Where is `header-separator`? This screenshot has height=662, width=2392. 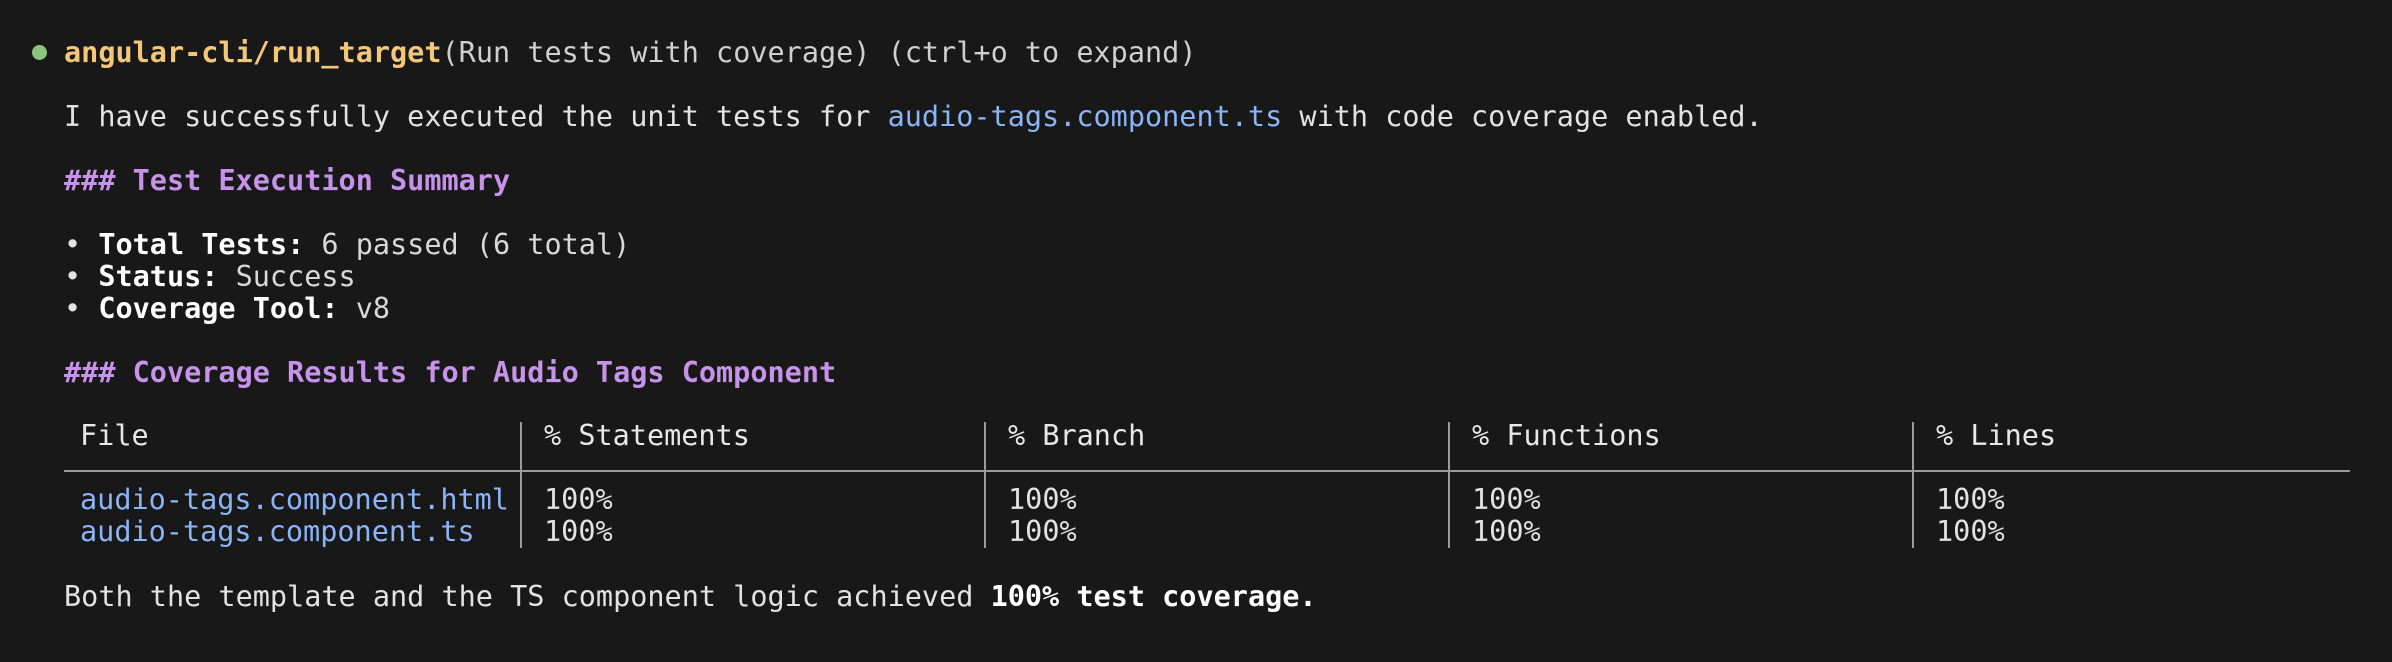 header-separator is located at coordinates (1207, 471).